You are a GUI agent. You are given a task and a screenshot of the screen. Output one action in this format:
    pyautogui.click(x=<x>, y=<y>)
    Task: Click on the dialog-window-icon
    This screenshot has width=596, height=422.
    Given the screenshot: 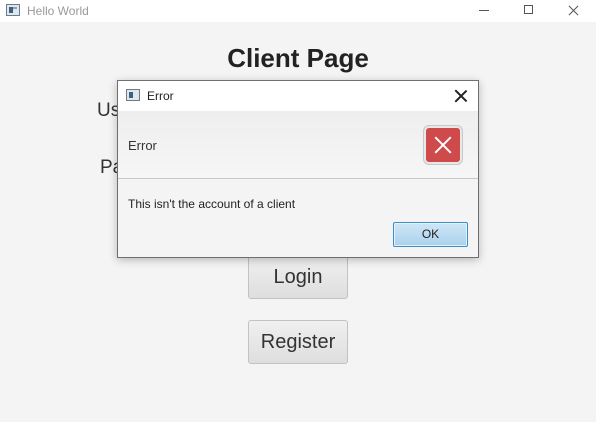 What is the action you would take?
    pyautogui.click(x=133, y=95)
    